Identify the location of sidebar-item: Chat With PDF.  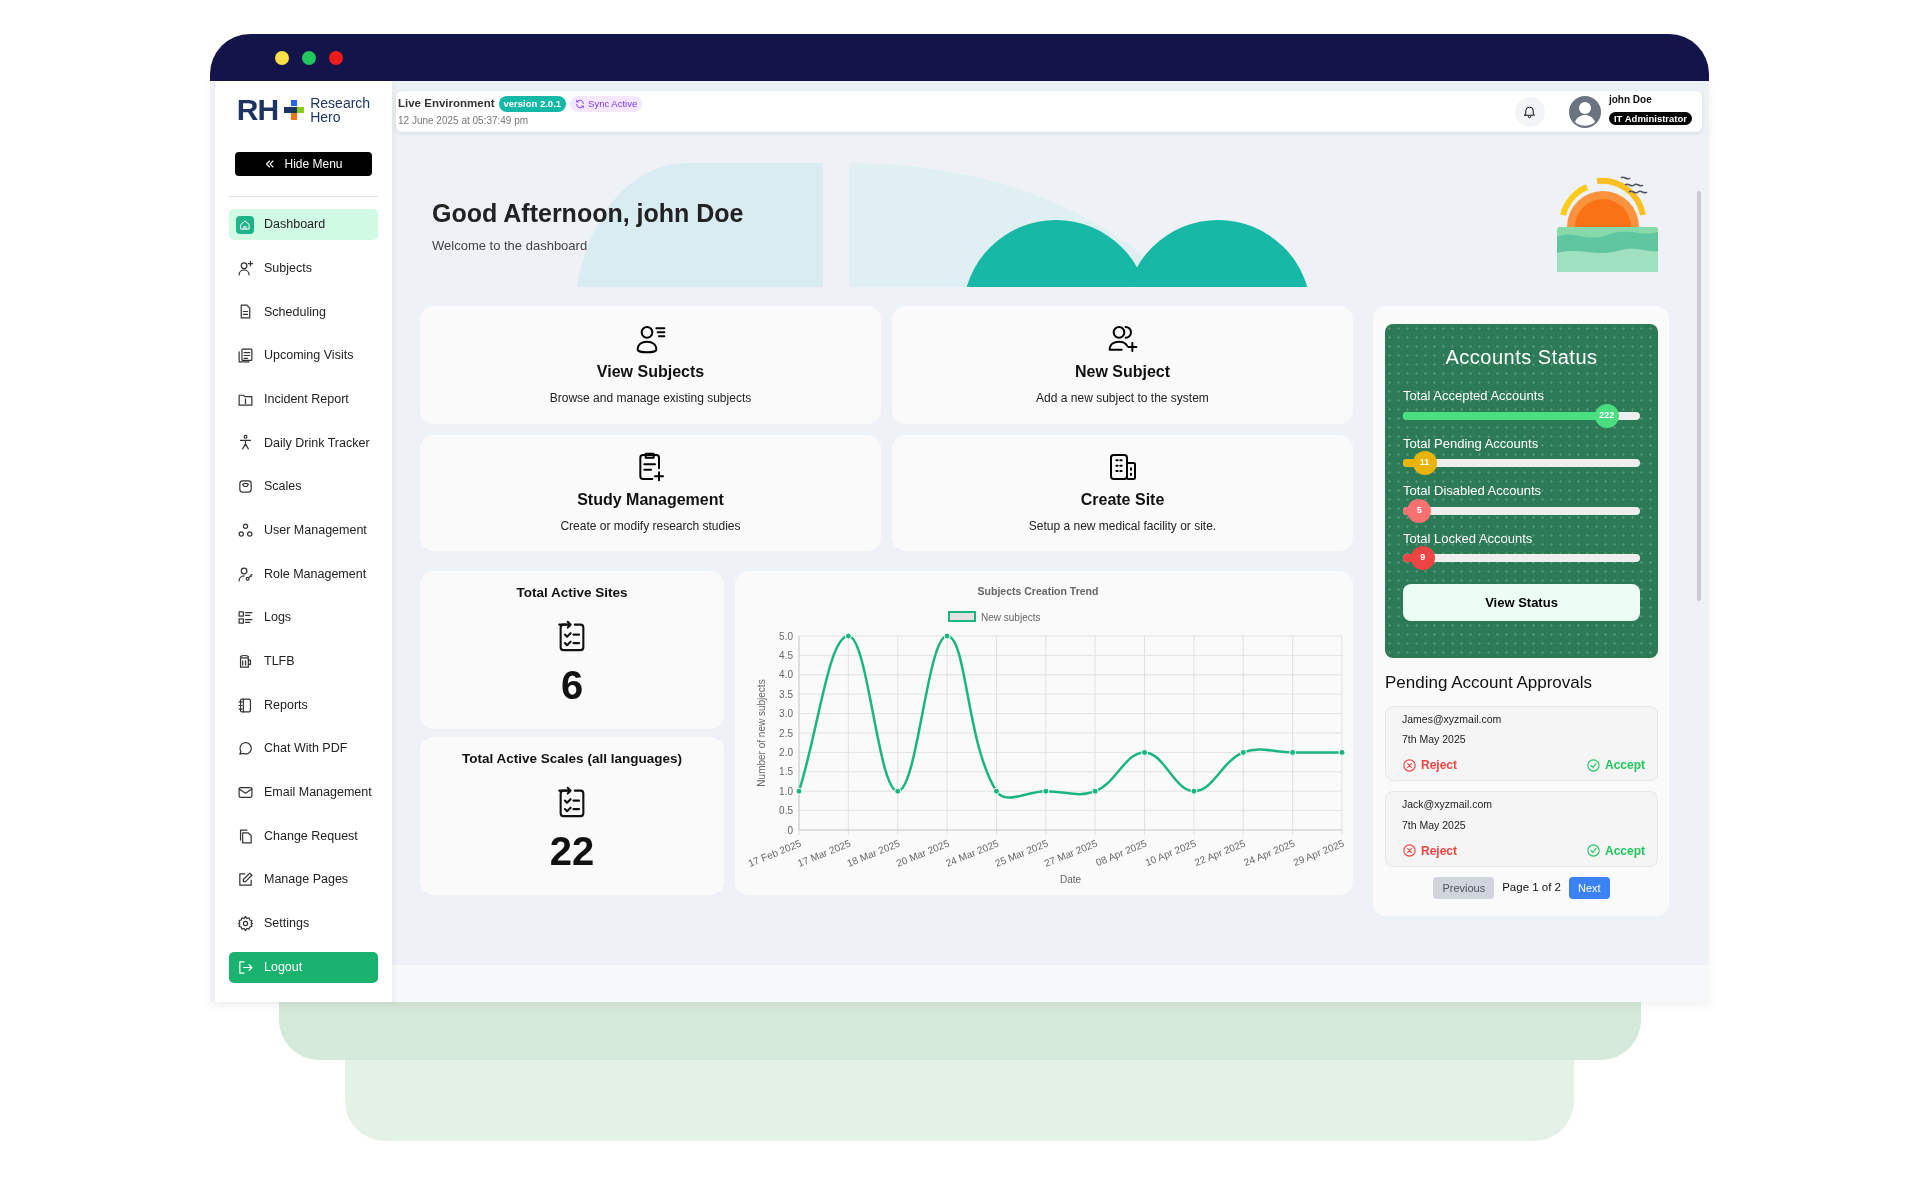
(303, 749).